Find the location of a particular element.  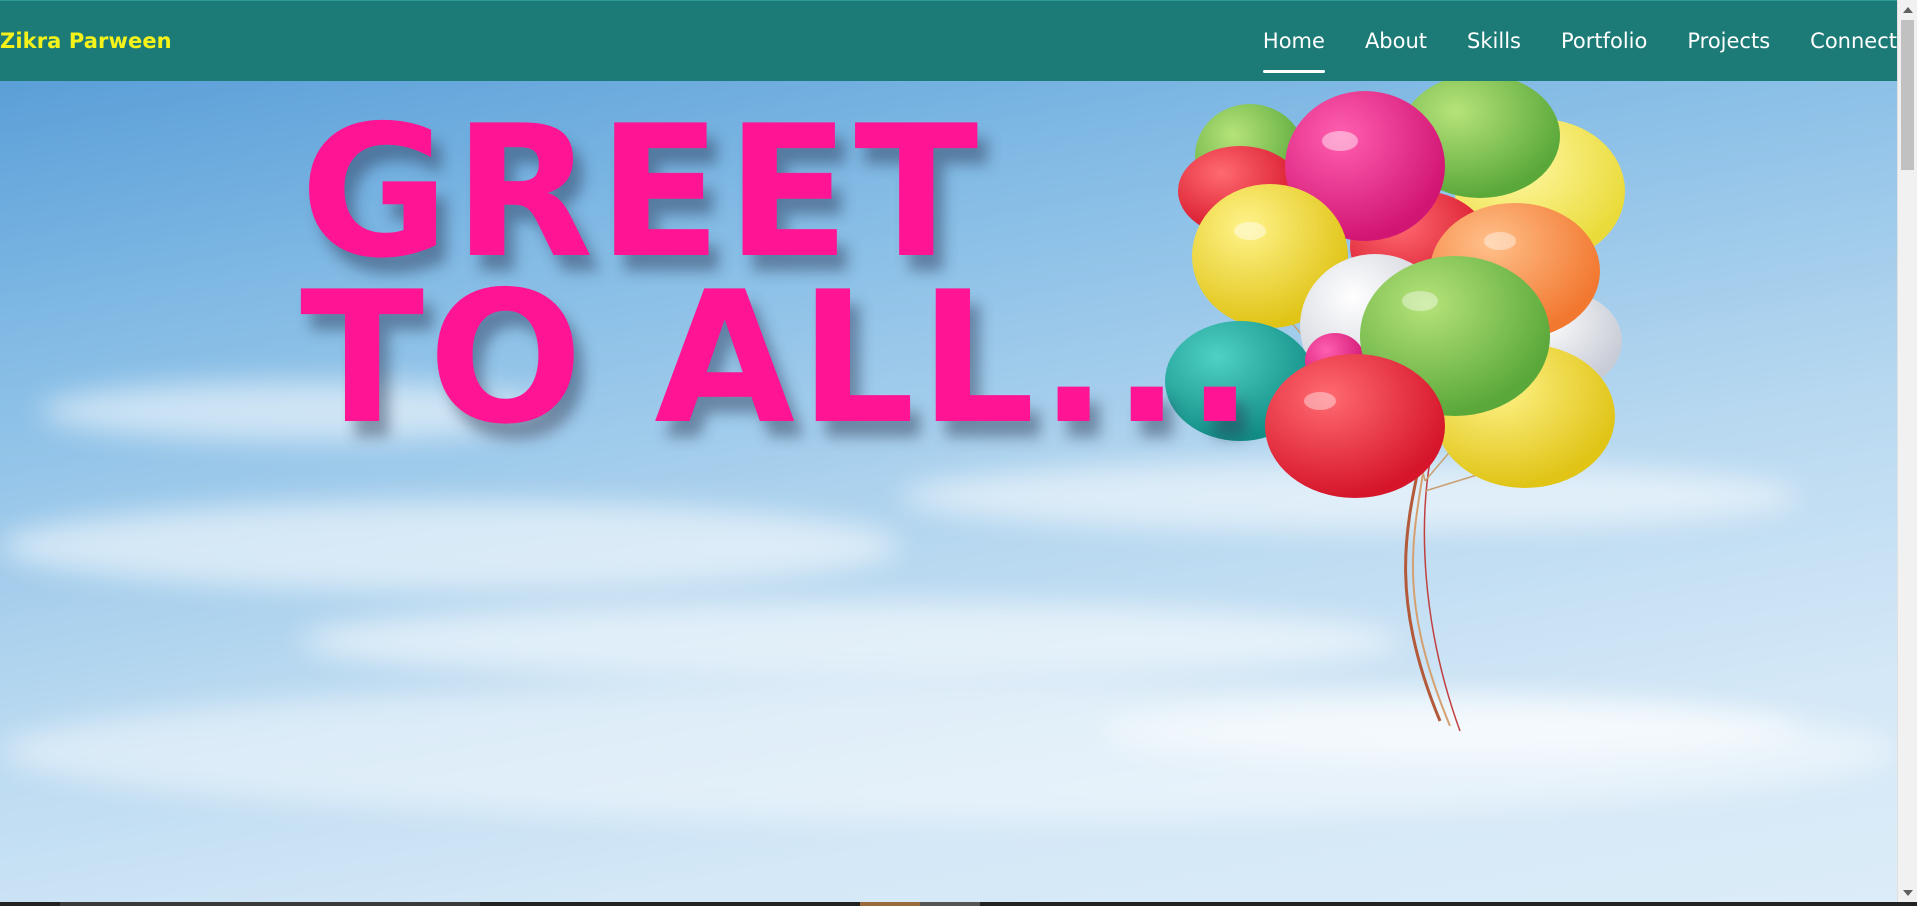

chevron-down-icon is located at coordinates (1908, 893).